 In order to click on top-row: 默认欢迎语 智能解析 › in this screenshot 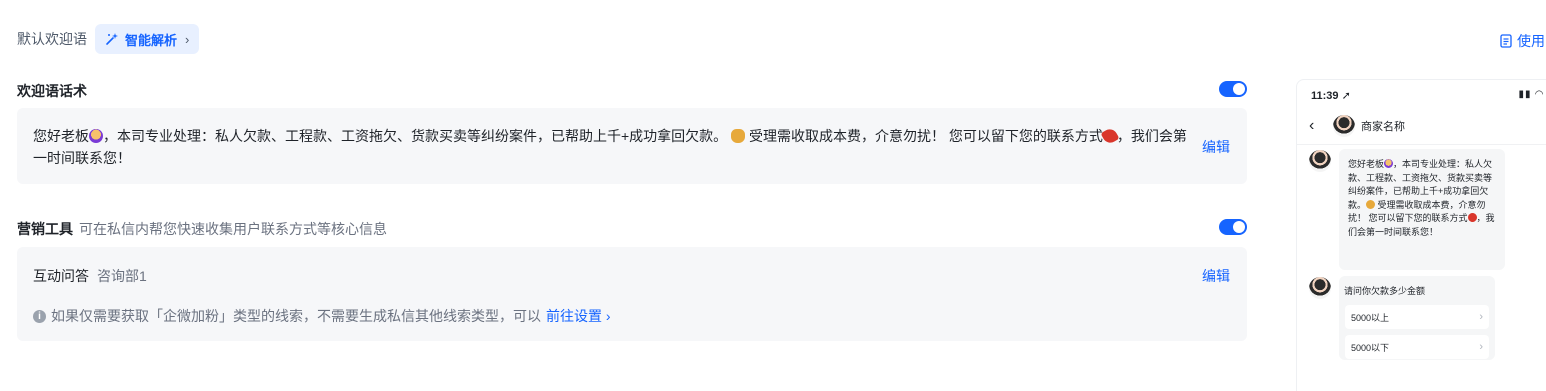, I will do `click(108, 39)`.